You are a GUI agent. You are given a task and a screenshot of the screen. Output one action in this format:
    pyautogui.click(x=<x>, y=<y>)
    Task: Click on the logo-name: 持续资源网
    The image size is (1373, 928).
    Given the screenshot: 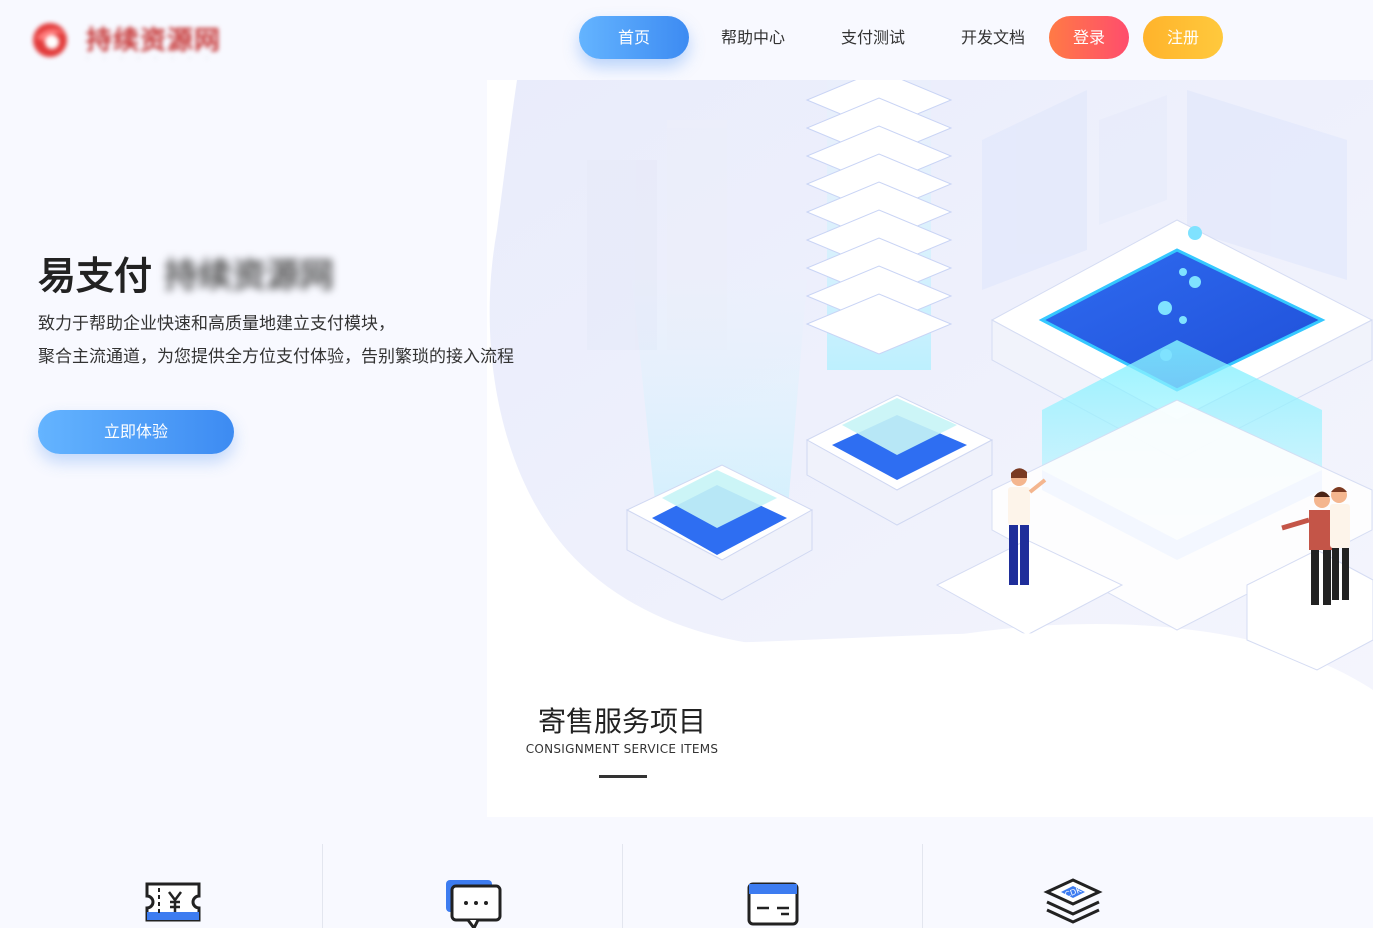 What is the action you would take?
    pyautogui.click(x=154, y=41)
    